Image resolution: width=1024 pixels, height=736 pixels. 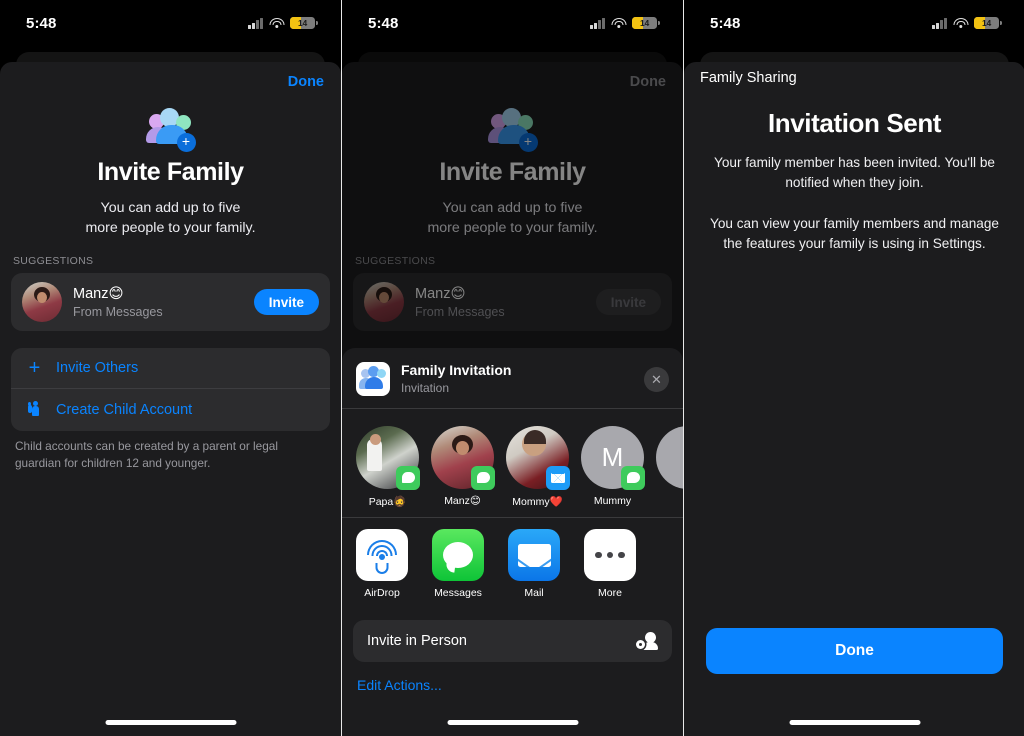 What do you see at coordinates (382, 555) in the screenshot?
I see `airdrop-icon` at bounding box center [382, 555].